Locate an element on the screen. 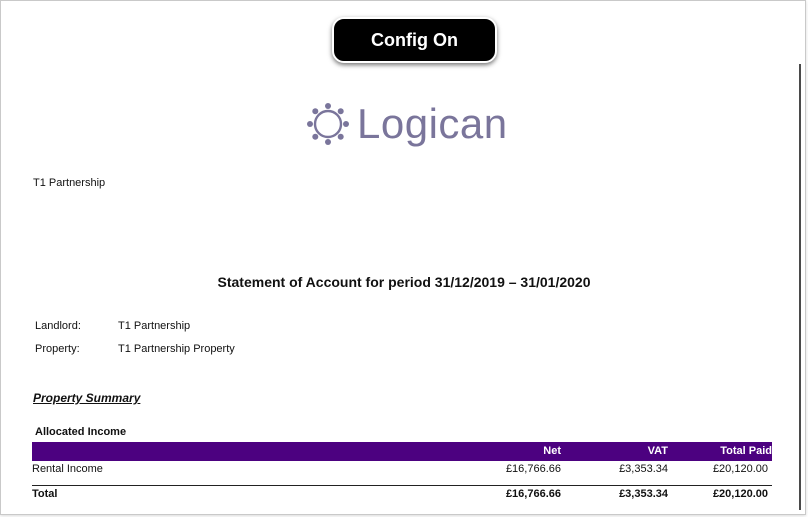 The height and width of the screenshot is (517, 808). property-value: T1 Partnership Property is located at coordinates (176, 349).